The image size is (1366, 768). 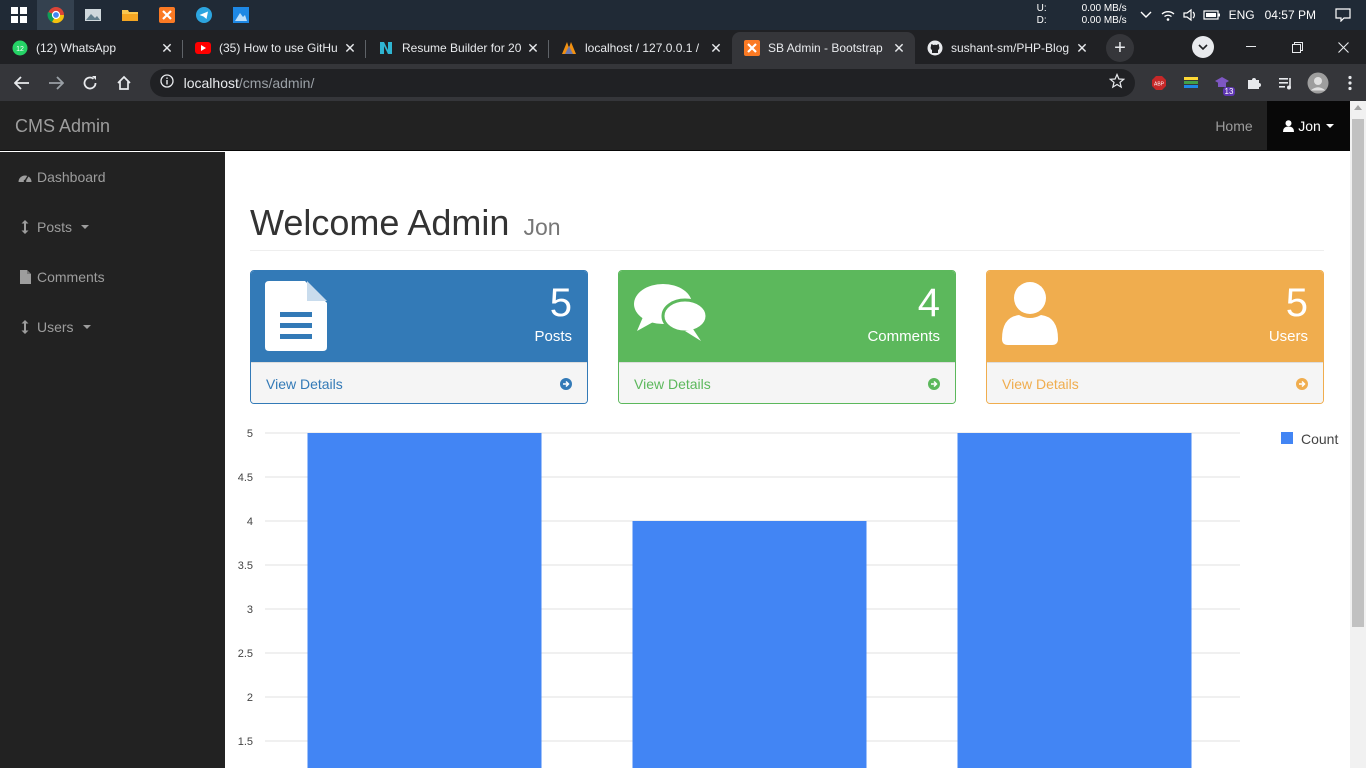 I want to click on wifi-icon, so click(x=1168, y=15).